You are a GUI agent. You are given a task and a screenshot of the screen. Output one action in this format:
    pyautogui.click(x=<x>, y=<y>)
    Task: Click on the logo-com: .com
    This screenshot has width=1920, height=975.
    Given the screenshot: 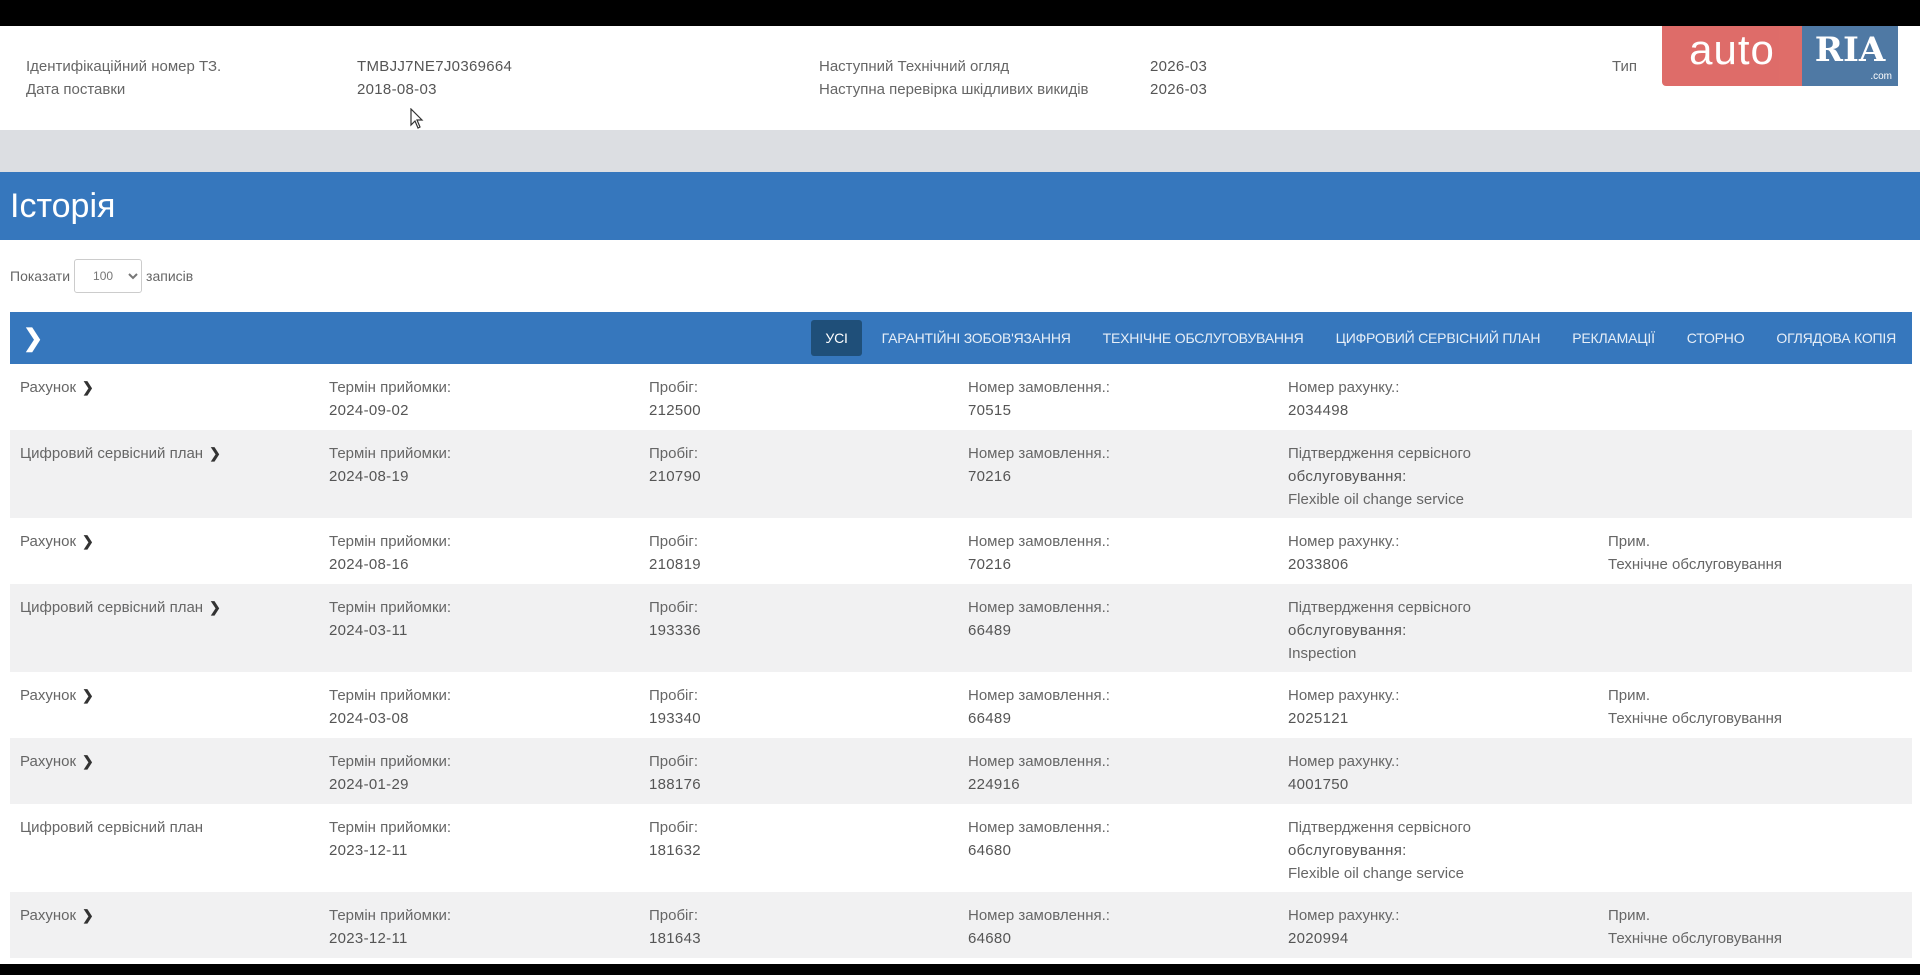 What is the action you would take?
    pyautogui.click(x=1881, y=76)
    